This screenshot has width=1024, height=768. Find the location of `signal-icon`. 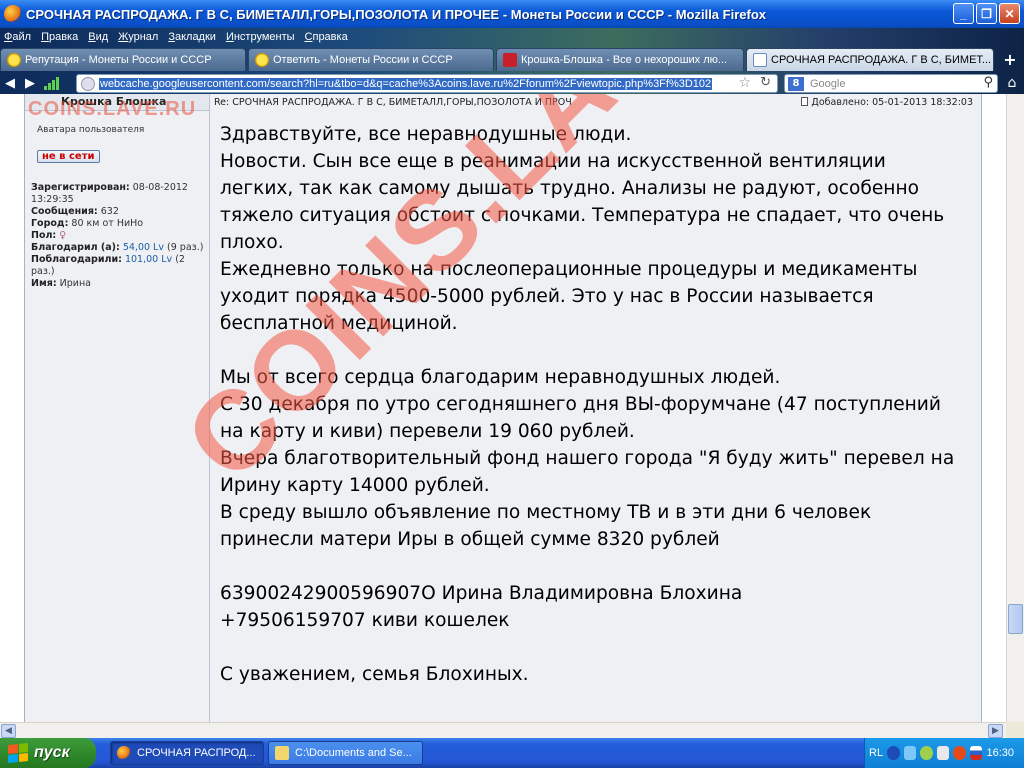

signal-icon is located at coordinates (52, 83).